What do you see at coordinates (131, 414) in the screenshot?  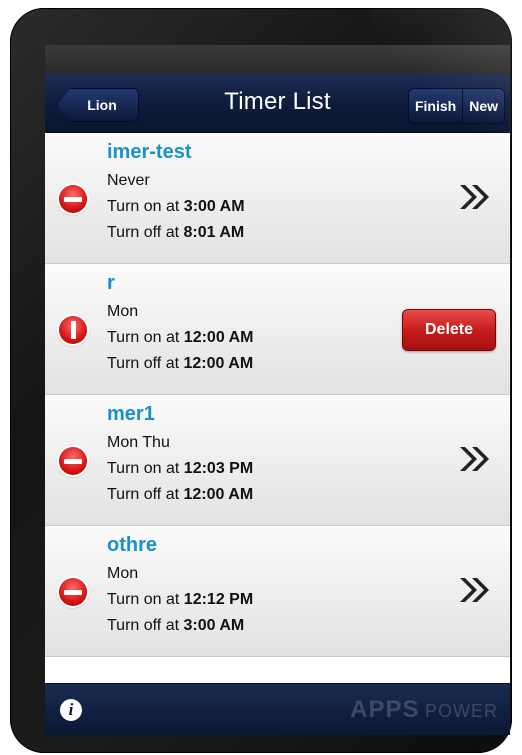 I see `timer-name: mer1` at bounding box center [131, 414].